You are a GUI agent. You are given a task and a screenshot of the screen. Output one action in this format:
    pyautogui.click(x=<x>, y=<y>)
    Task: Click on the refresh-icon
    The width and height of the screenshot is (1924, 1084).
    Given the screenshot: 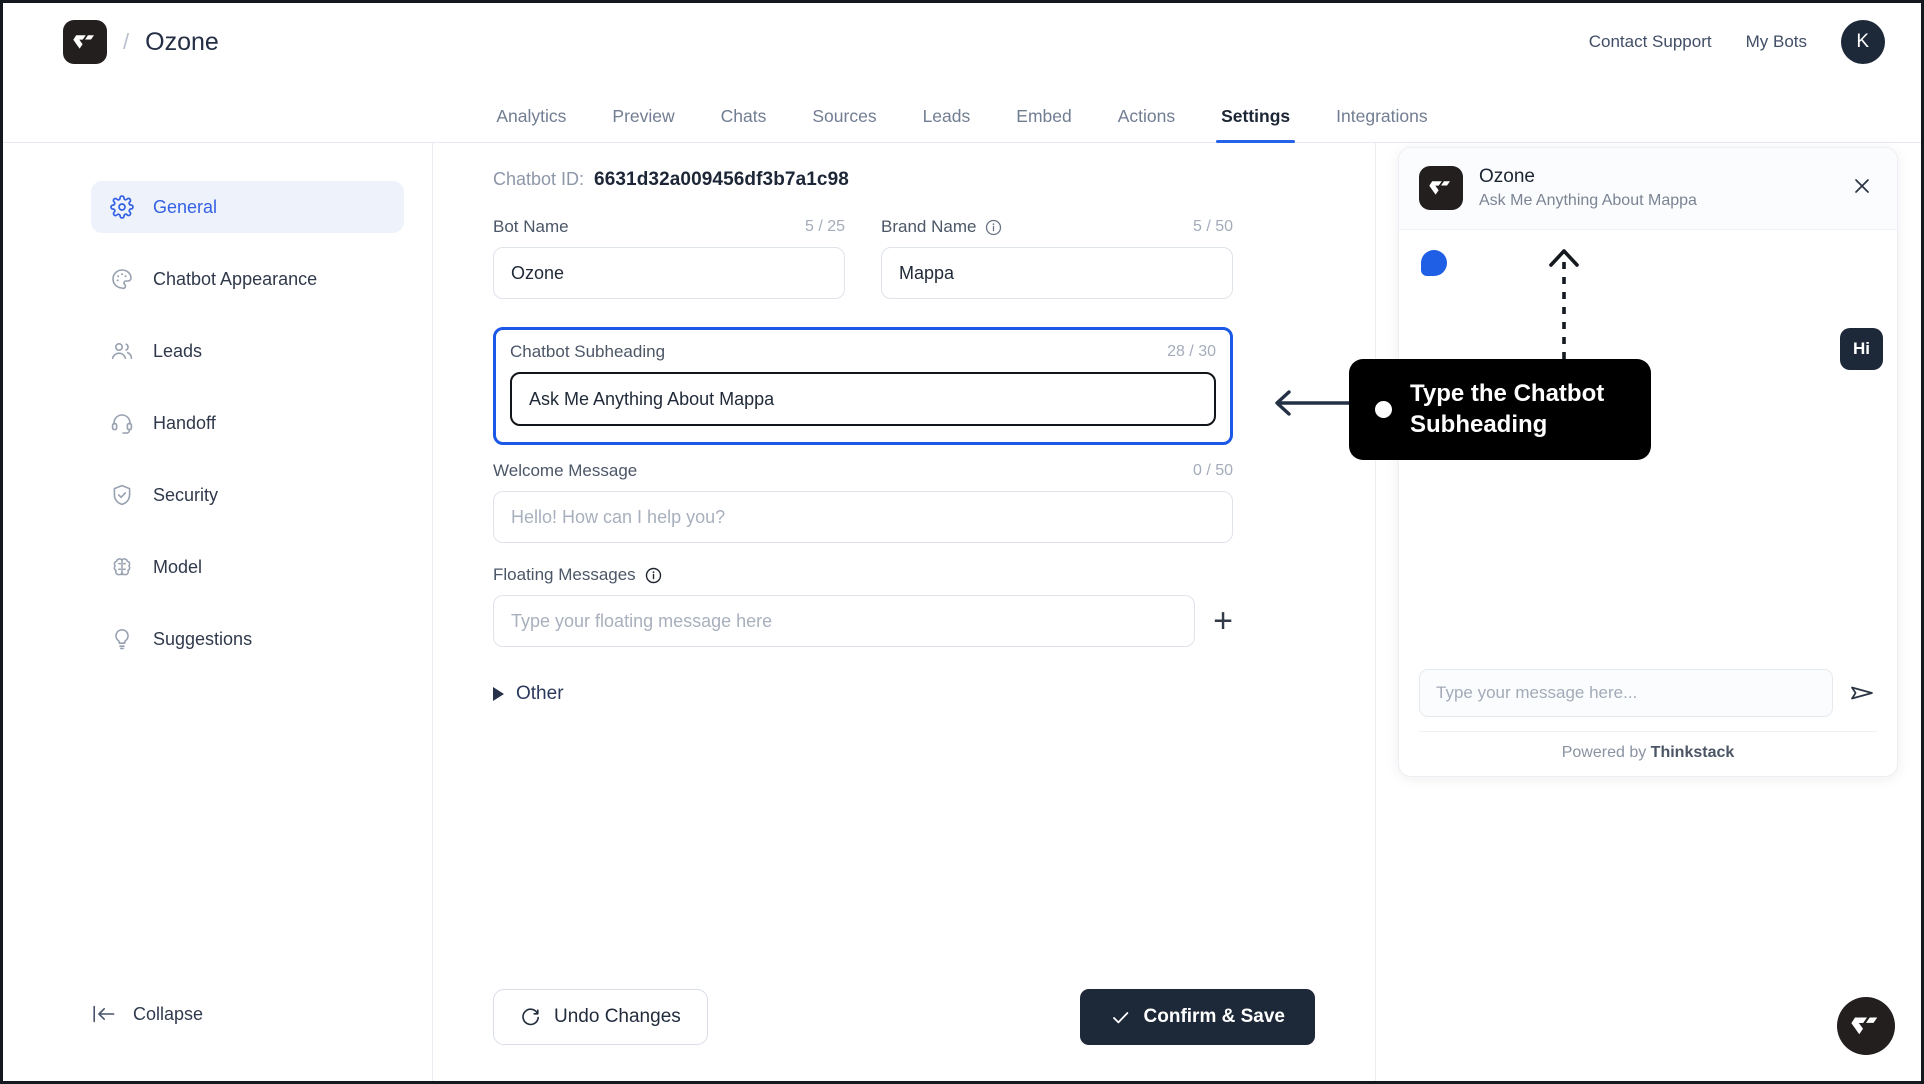 What is the action you would take?
    pyautogui.click(x=530, y=1017)
    